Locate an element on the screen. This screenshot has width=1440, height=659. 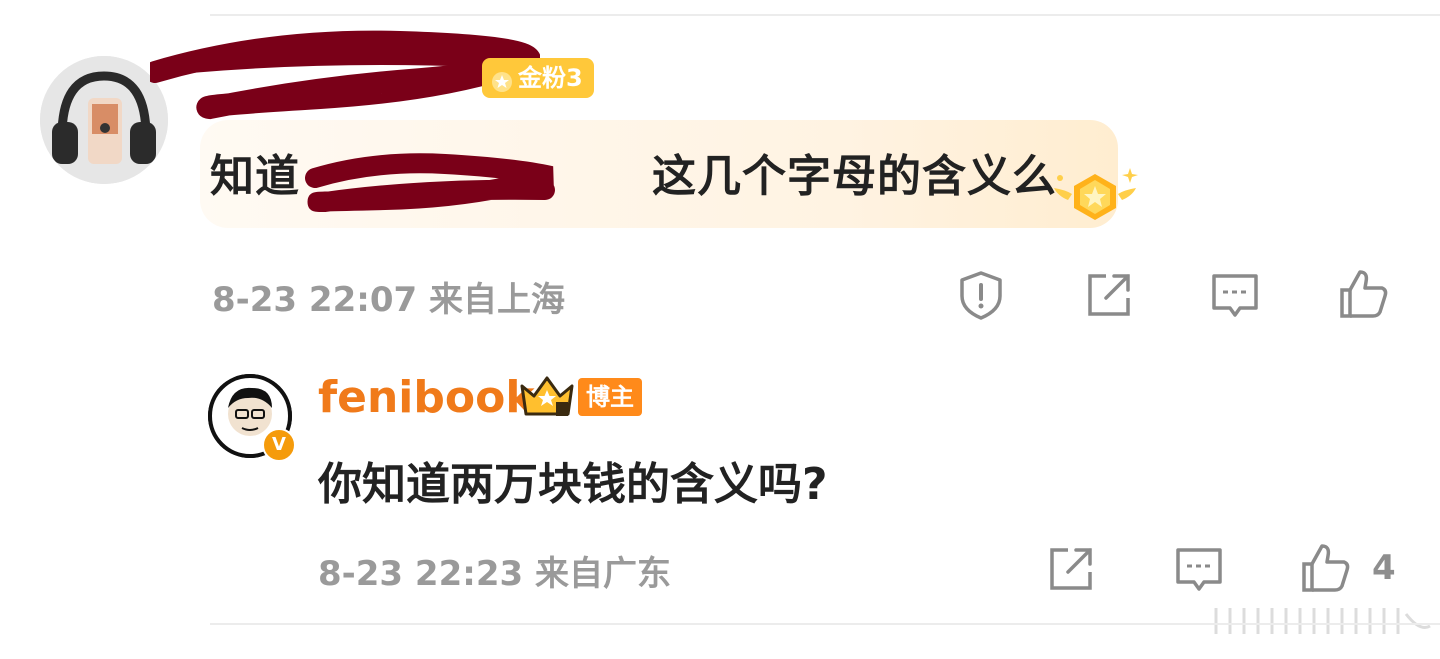
comment-text-end: 这几个字母的含义么 is located at coordinates (854, 176).